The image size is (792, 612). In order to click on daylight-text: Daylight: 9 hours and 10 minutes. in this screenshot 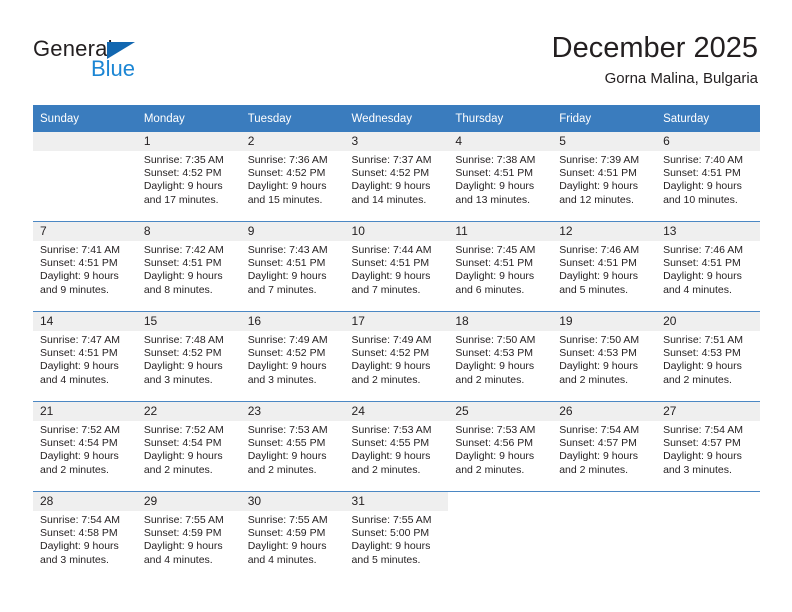, I will do `click(702, 193)`.